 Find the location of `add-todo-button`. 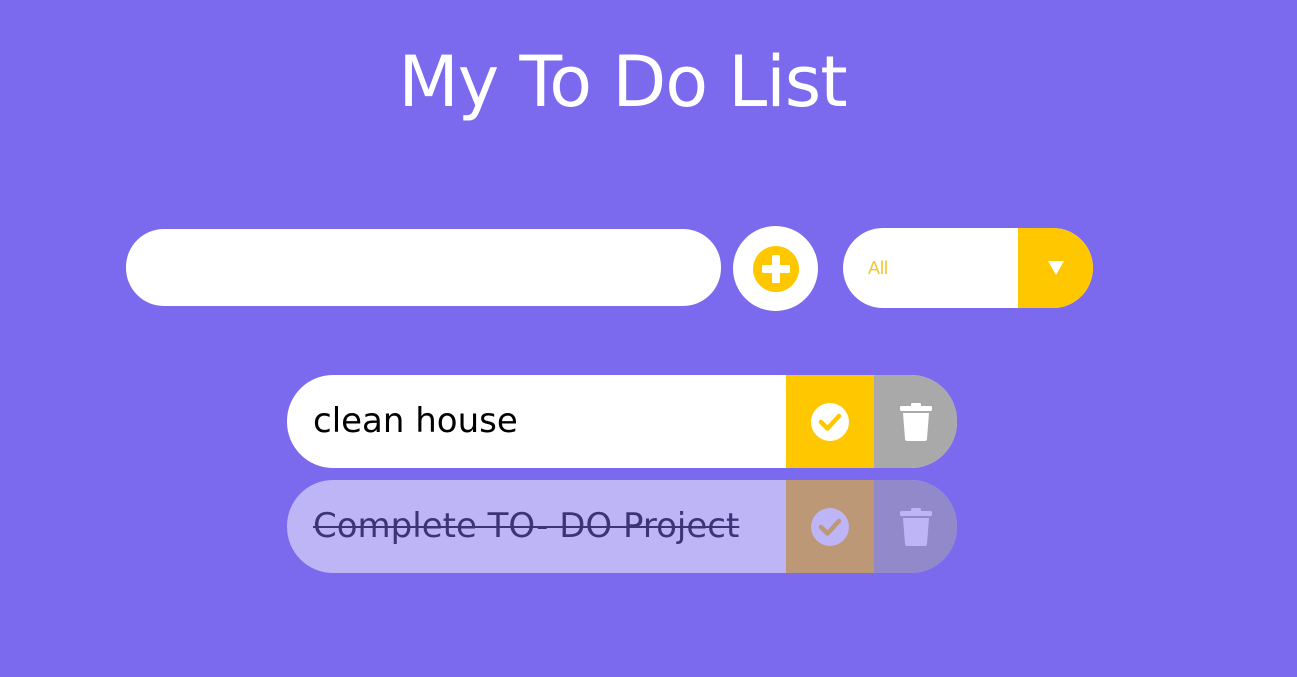

add-todo-button is located at coordinates (775, 268).